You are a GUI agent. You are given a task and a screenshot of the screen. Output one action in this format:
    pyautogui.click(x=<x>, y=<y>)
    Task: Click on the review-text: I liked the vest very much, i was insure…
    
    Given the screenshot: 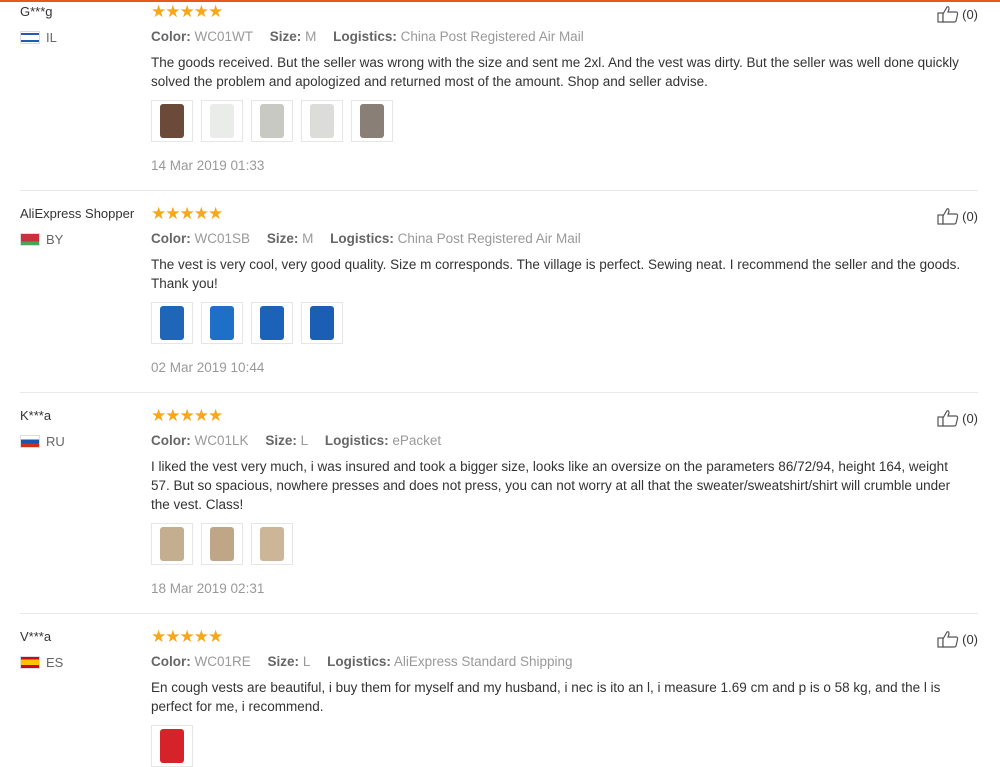 What is the action you would take?
    pyautogui.click(x=551, y=485)
    